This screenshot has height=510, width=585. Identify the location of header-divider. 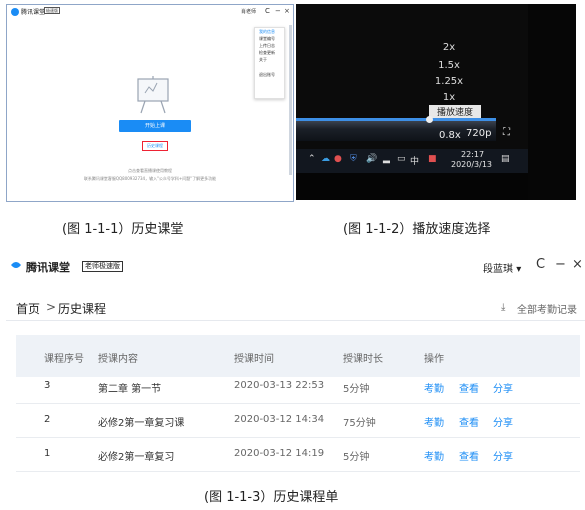
(295, 320).